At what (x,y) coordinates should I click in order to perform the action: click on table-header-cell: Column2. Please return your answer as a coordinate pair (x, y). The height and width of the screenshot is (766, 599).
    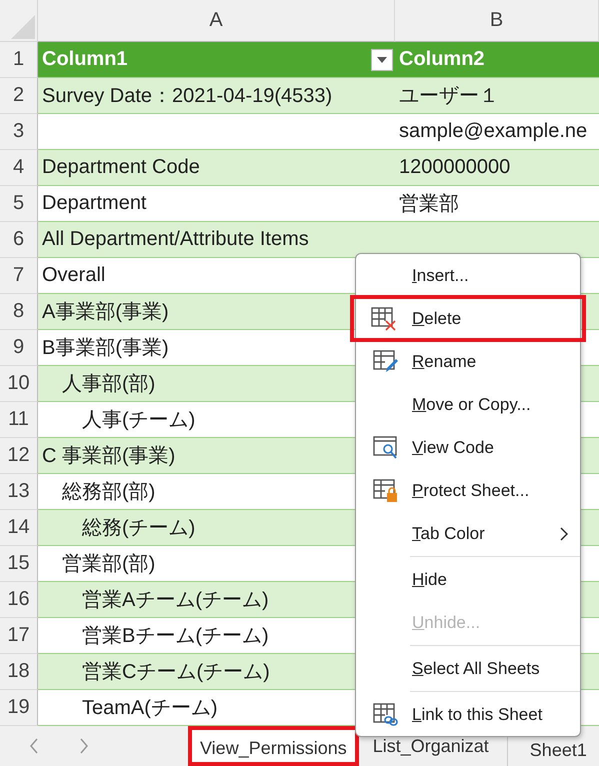
    Looking at the image, I should click on (497, 60).